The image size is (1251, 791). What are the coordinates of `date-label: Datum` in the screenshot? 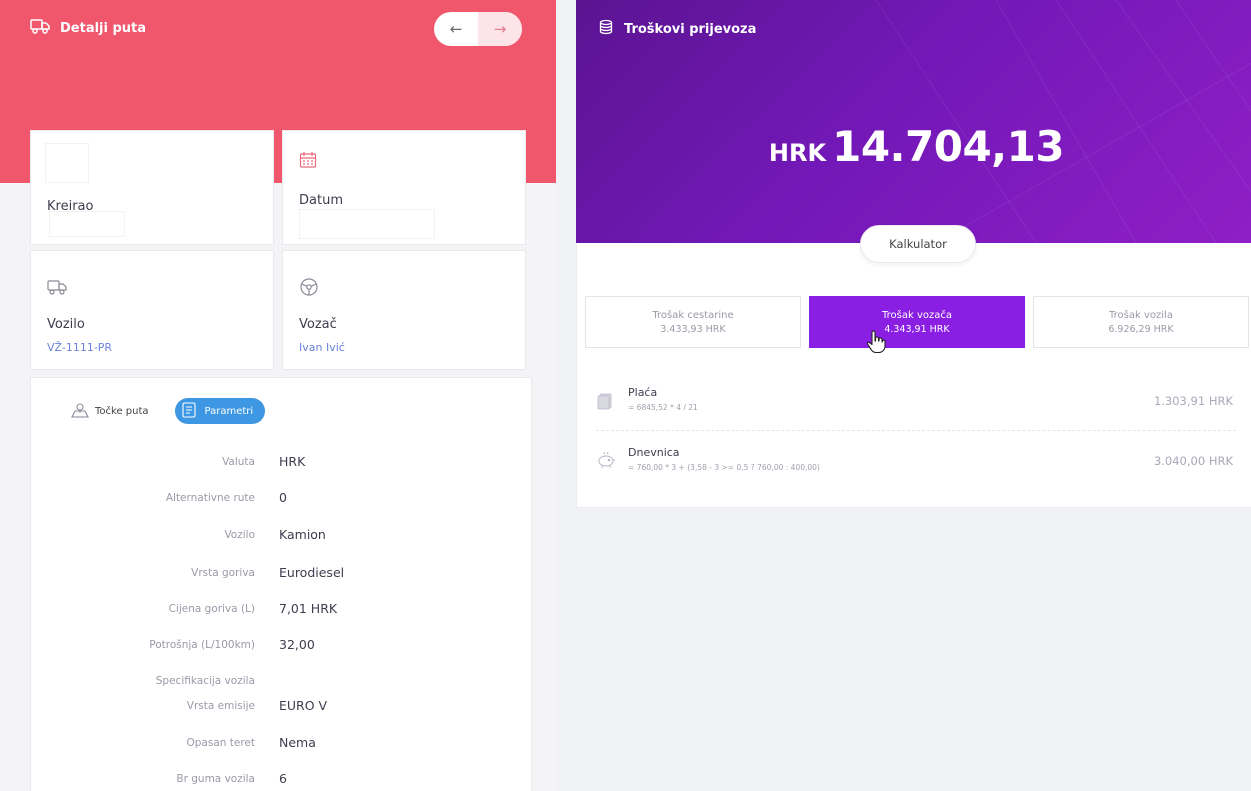 It's located at (321, 200).